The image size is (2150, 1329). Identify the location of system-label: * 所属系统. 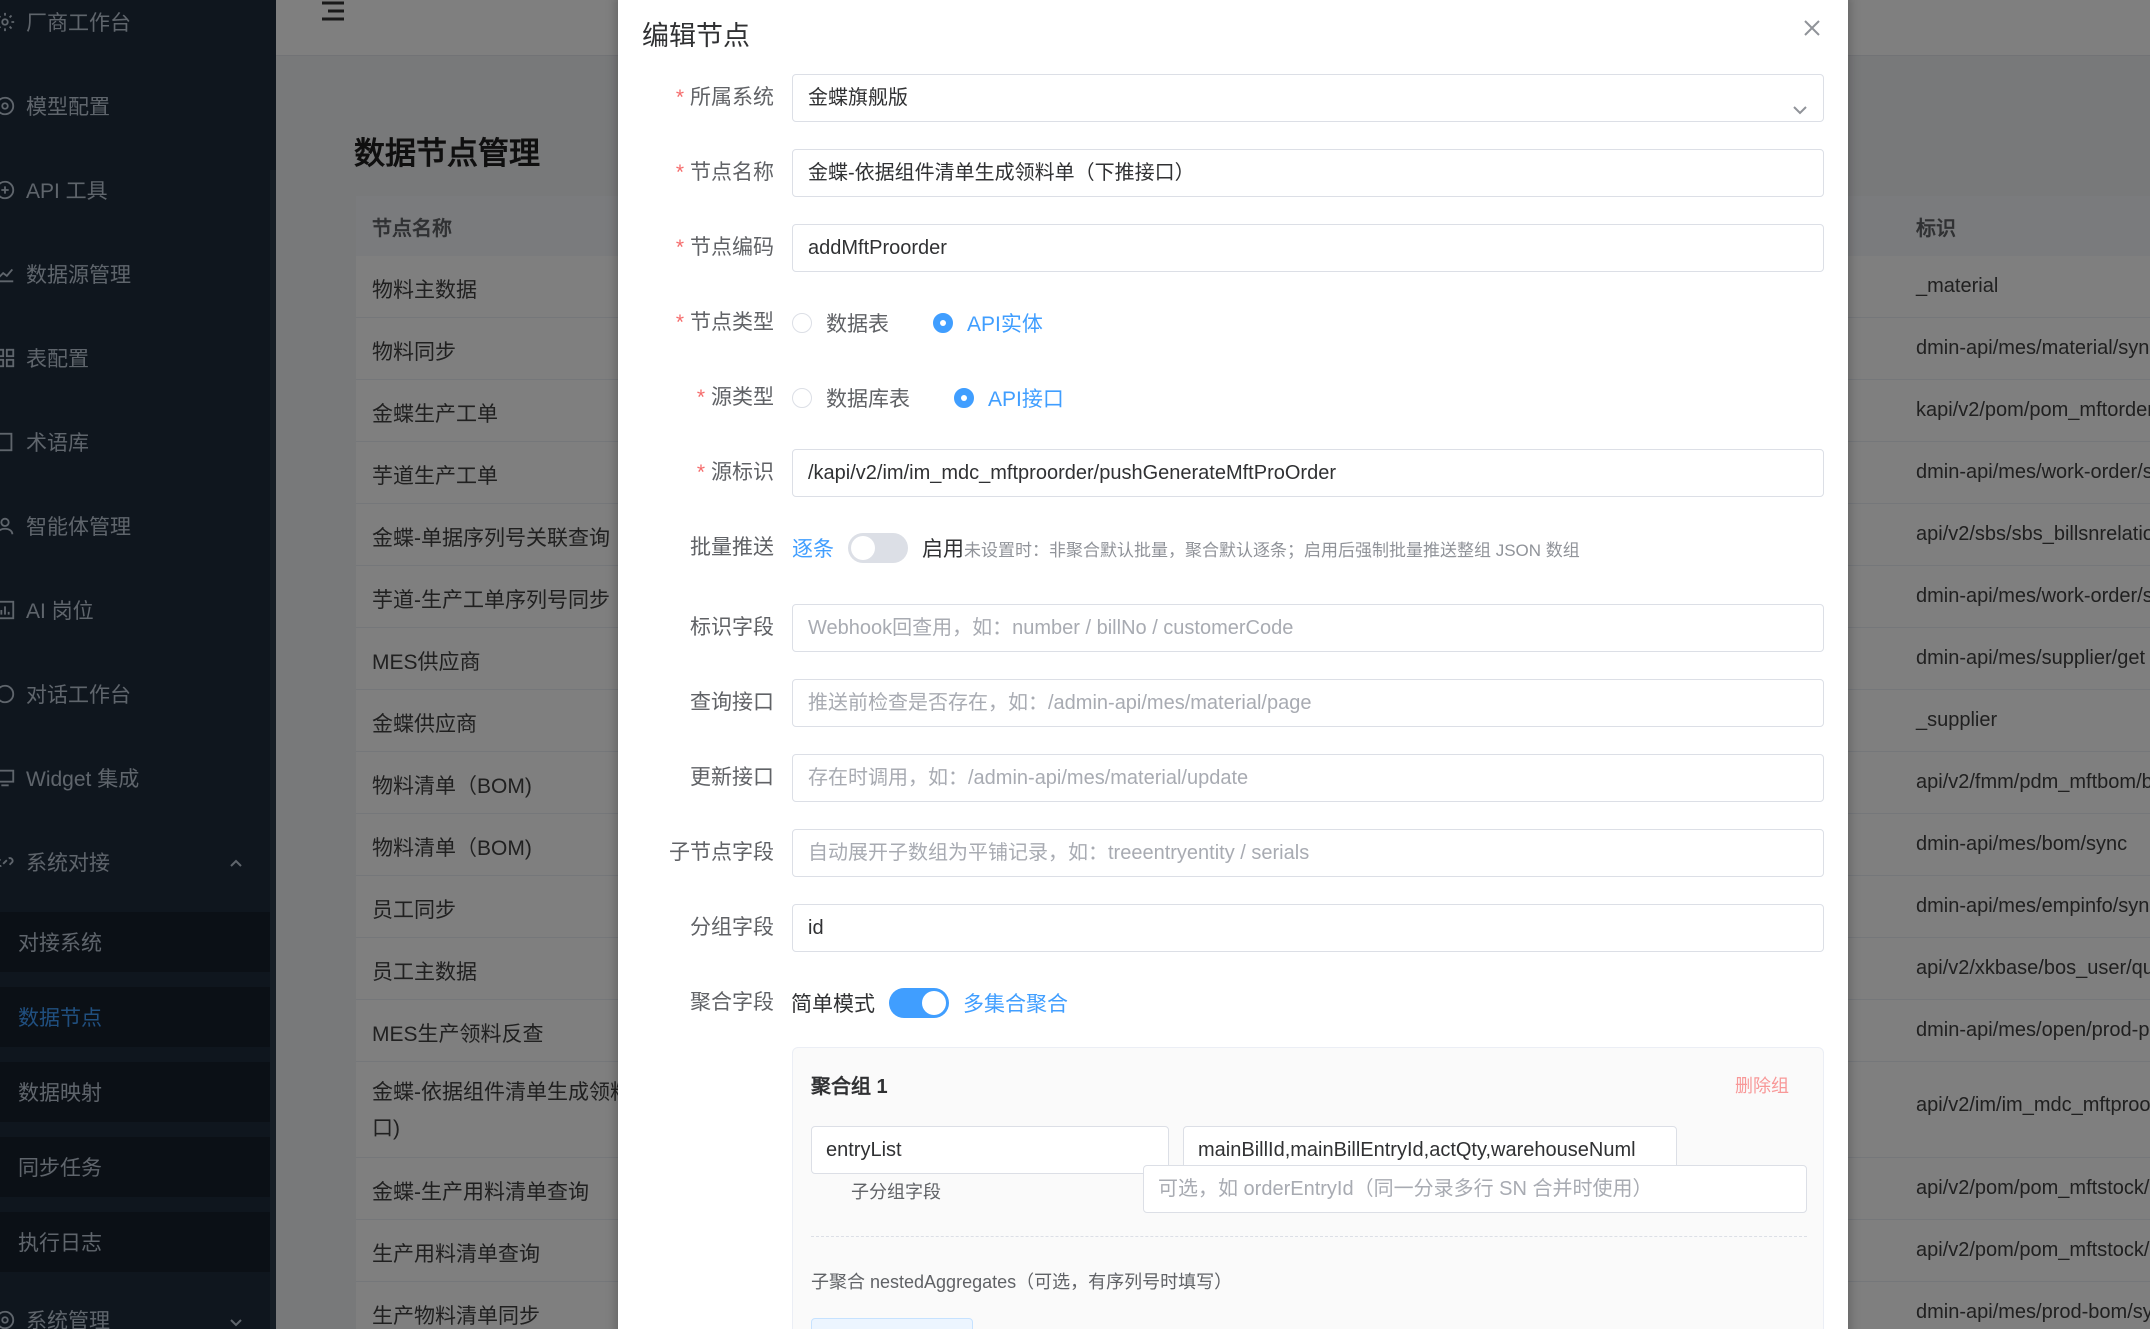
(724, 97).